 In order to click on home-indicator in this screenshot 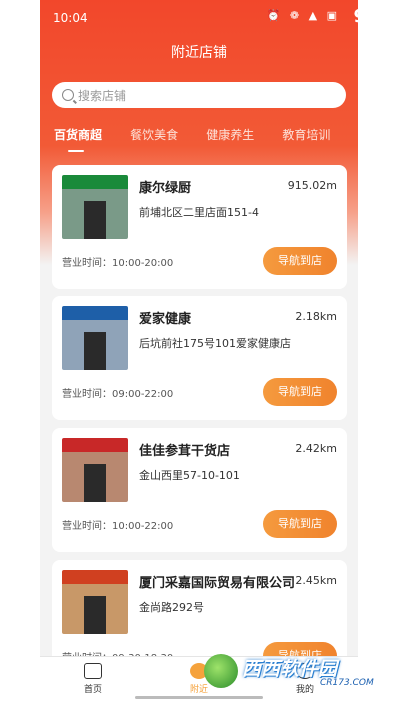, I will do `click(199, 697)`.